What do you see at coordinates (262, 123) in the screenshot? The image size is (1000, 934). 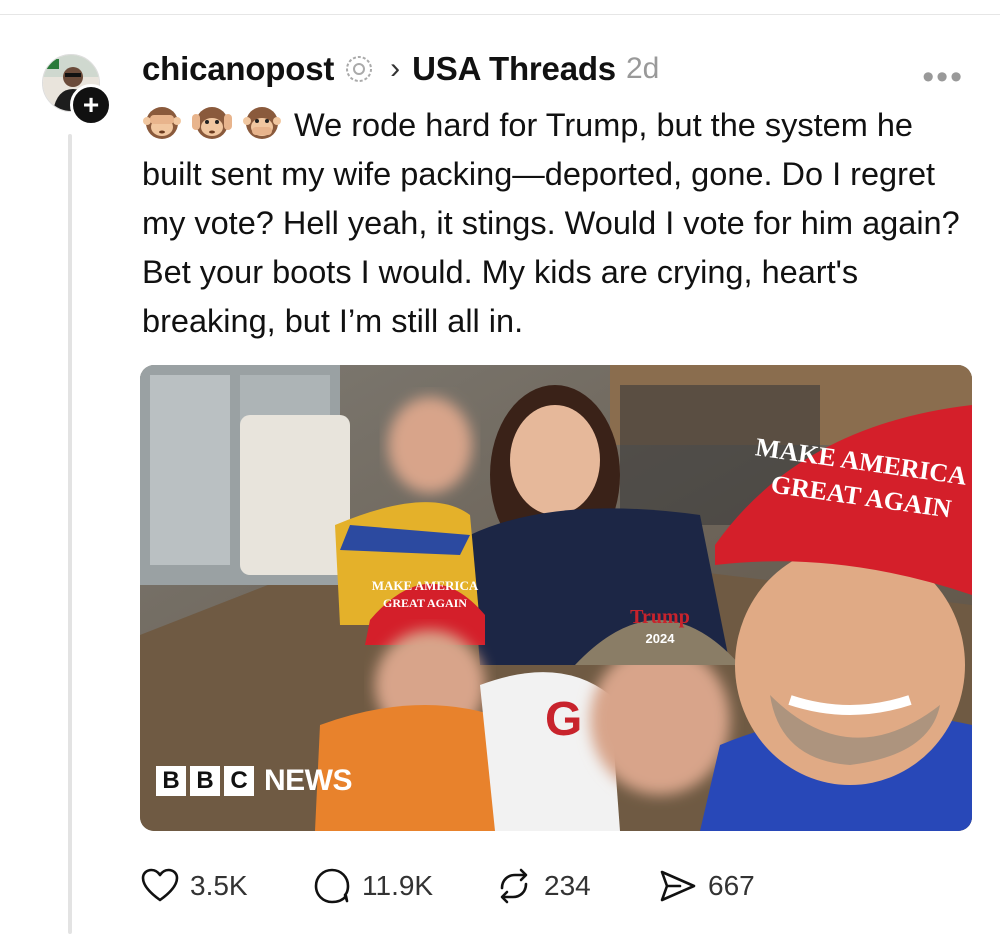 I see `speak-no-evil-monkey-icon` at bounding box center [262, 123].